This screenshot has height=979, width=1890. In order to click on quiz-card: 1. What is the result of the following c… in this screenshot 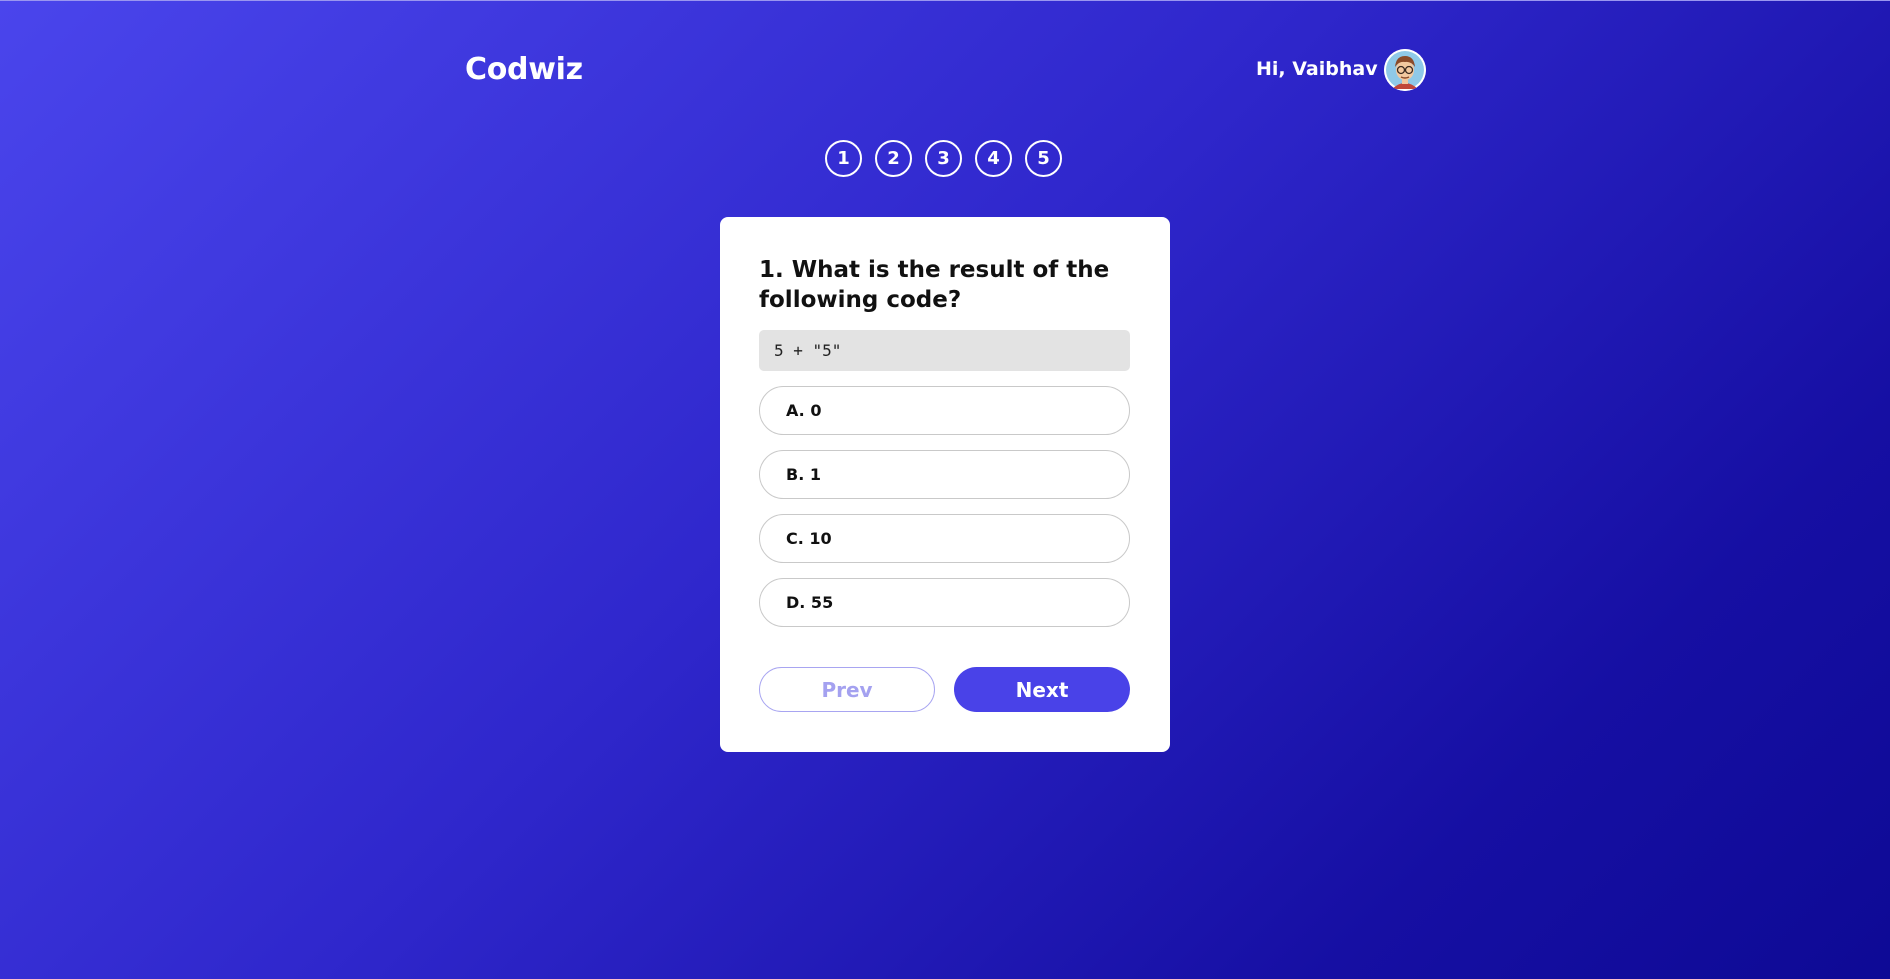, I will do `click(945, 484)`.